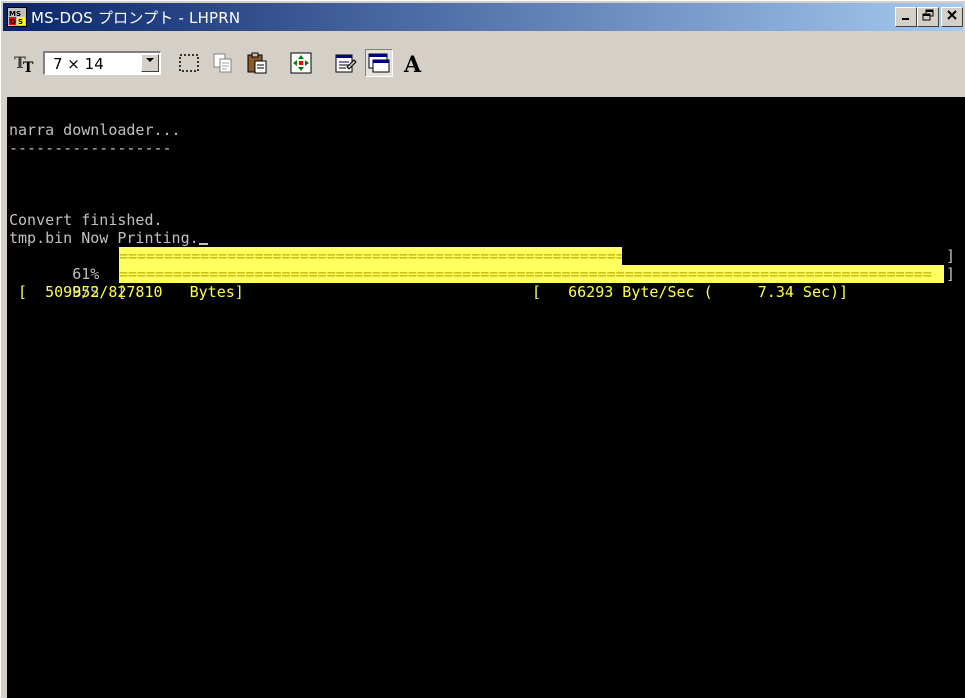 Image resolution: width=965 pixels, height=698 pixels. What do you see at coordinates (952, 17) in the screenshot?
I see `close-button` at bounding box center [952, 17].